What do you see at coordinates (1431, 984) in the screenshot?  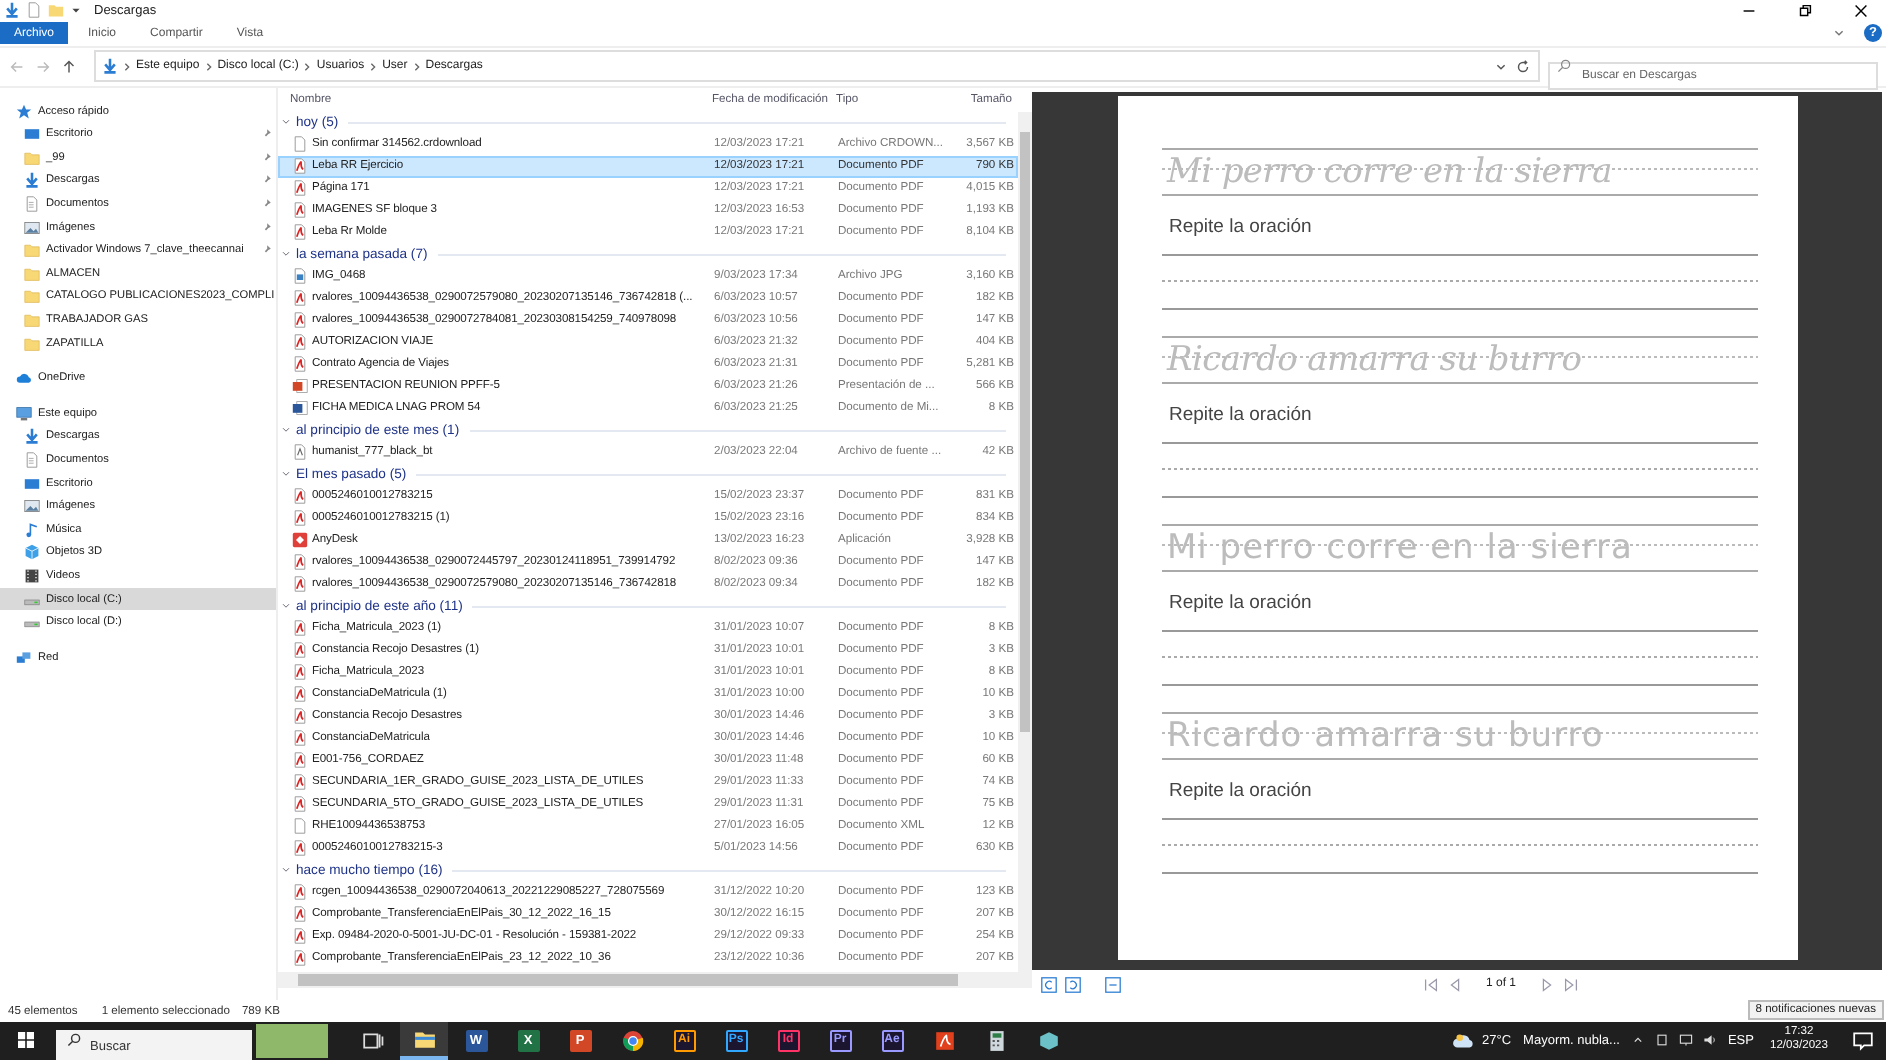 I see `first-page-icon` at bounding box center [1431, 984].